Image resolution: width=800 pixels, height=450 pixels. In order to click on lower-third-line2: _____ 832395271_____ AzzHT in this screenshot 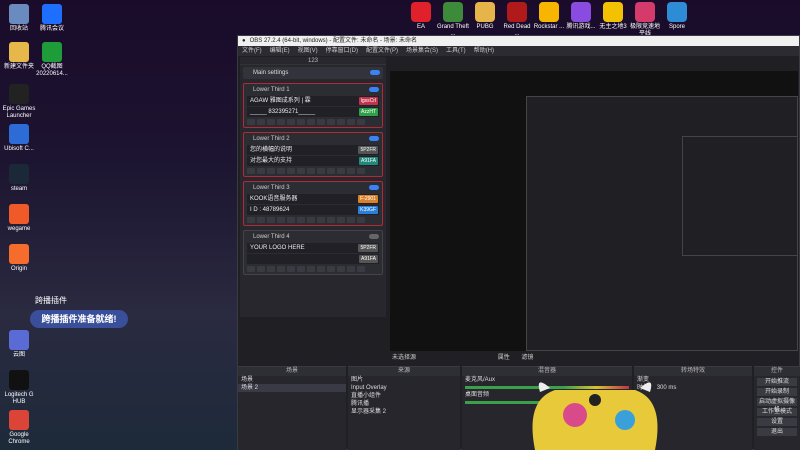, I will do `click(313, 112)`.